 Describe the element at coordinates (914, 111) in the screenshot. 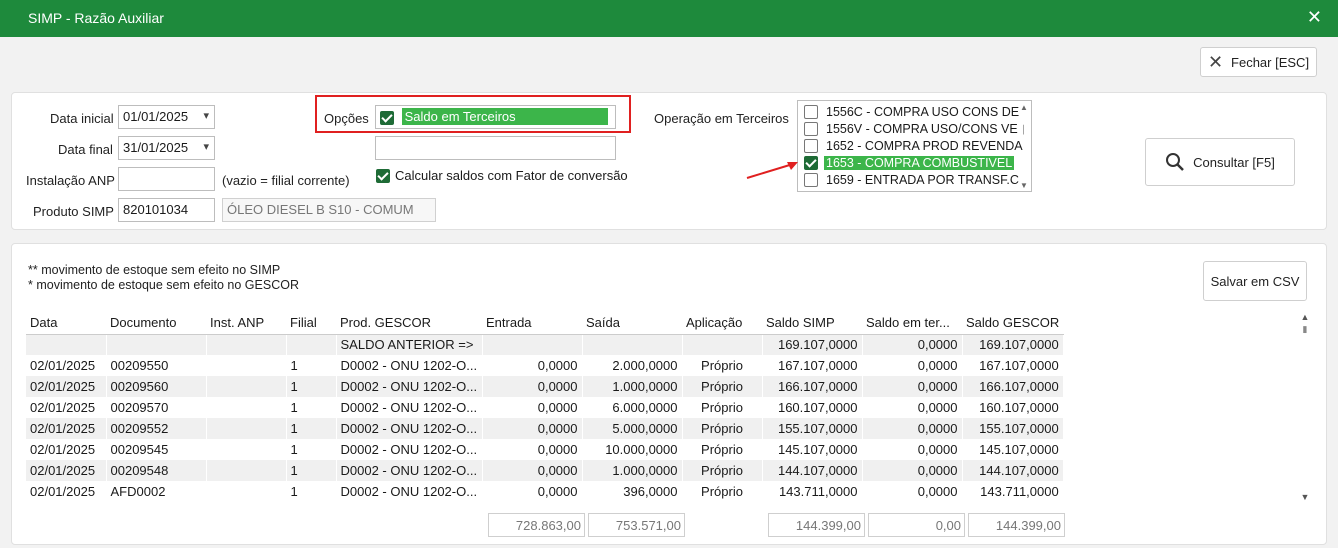

I see `operacao-item: 1556C - COMPRA USO CONS DE` at that location.